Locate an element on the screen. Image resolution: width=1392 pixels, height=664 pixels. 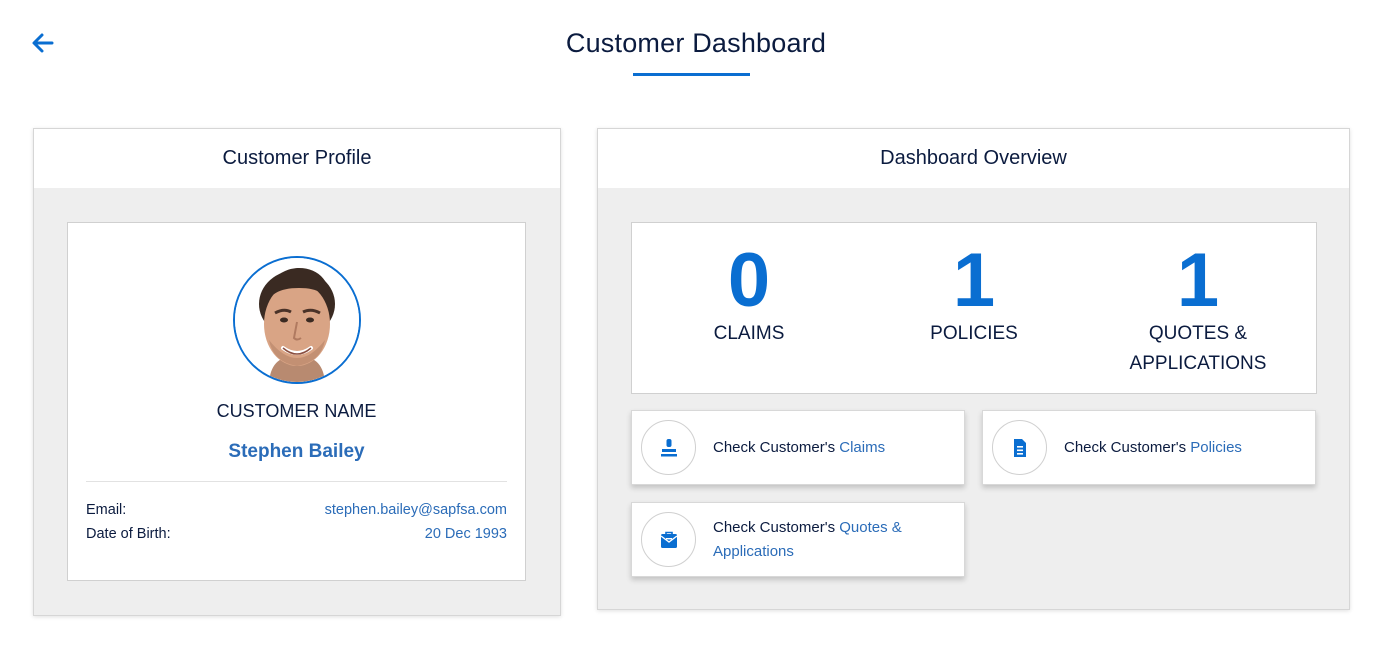
dob-row: Date of Birth: 20 Dec 1993 is located at coordinates (296, 536).